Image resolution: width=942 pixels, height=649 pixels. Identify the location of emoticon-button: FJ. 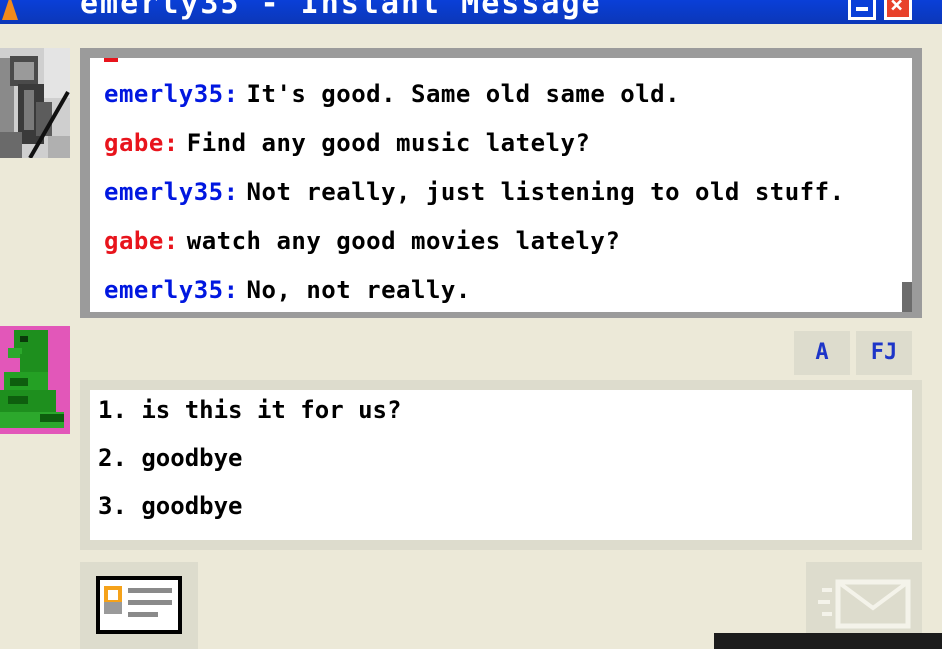
(884, 353).